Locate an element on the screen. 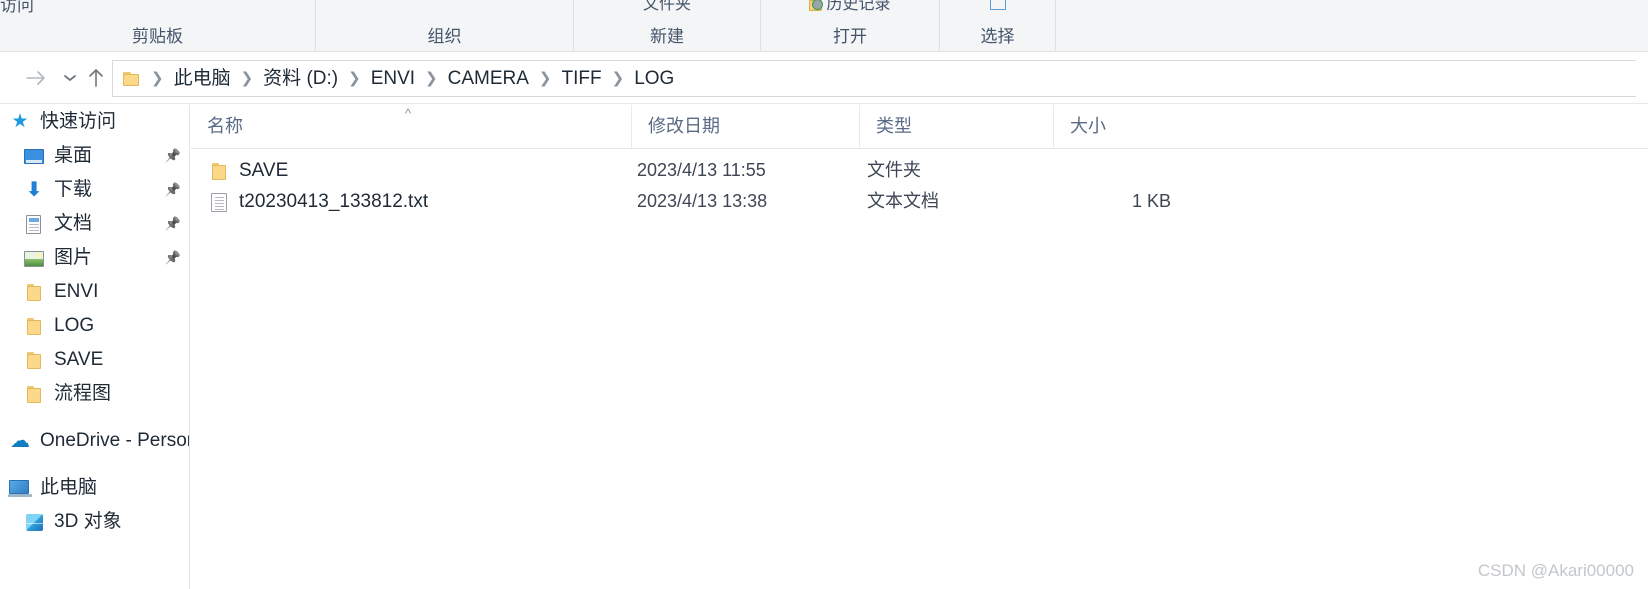 The width and height of the screenshot is (1648, 589). sidebar-item-下载: ⬇ 下载 📌 is located at coordinates (94, 190).